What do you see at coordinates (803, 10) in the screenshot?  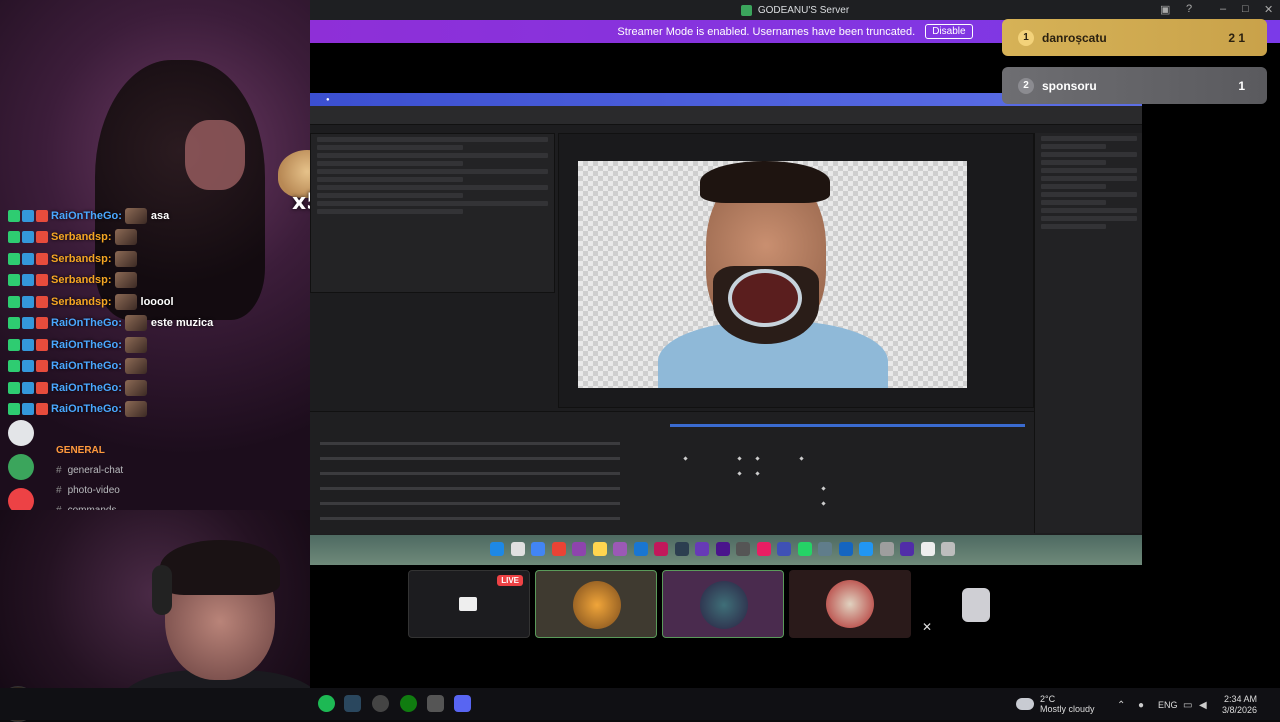 I see `server-title: GODEANU'S Server` at bounding box center [803, 10].